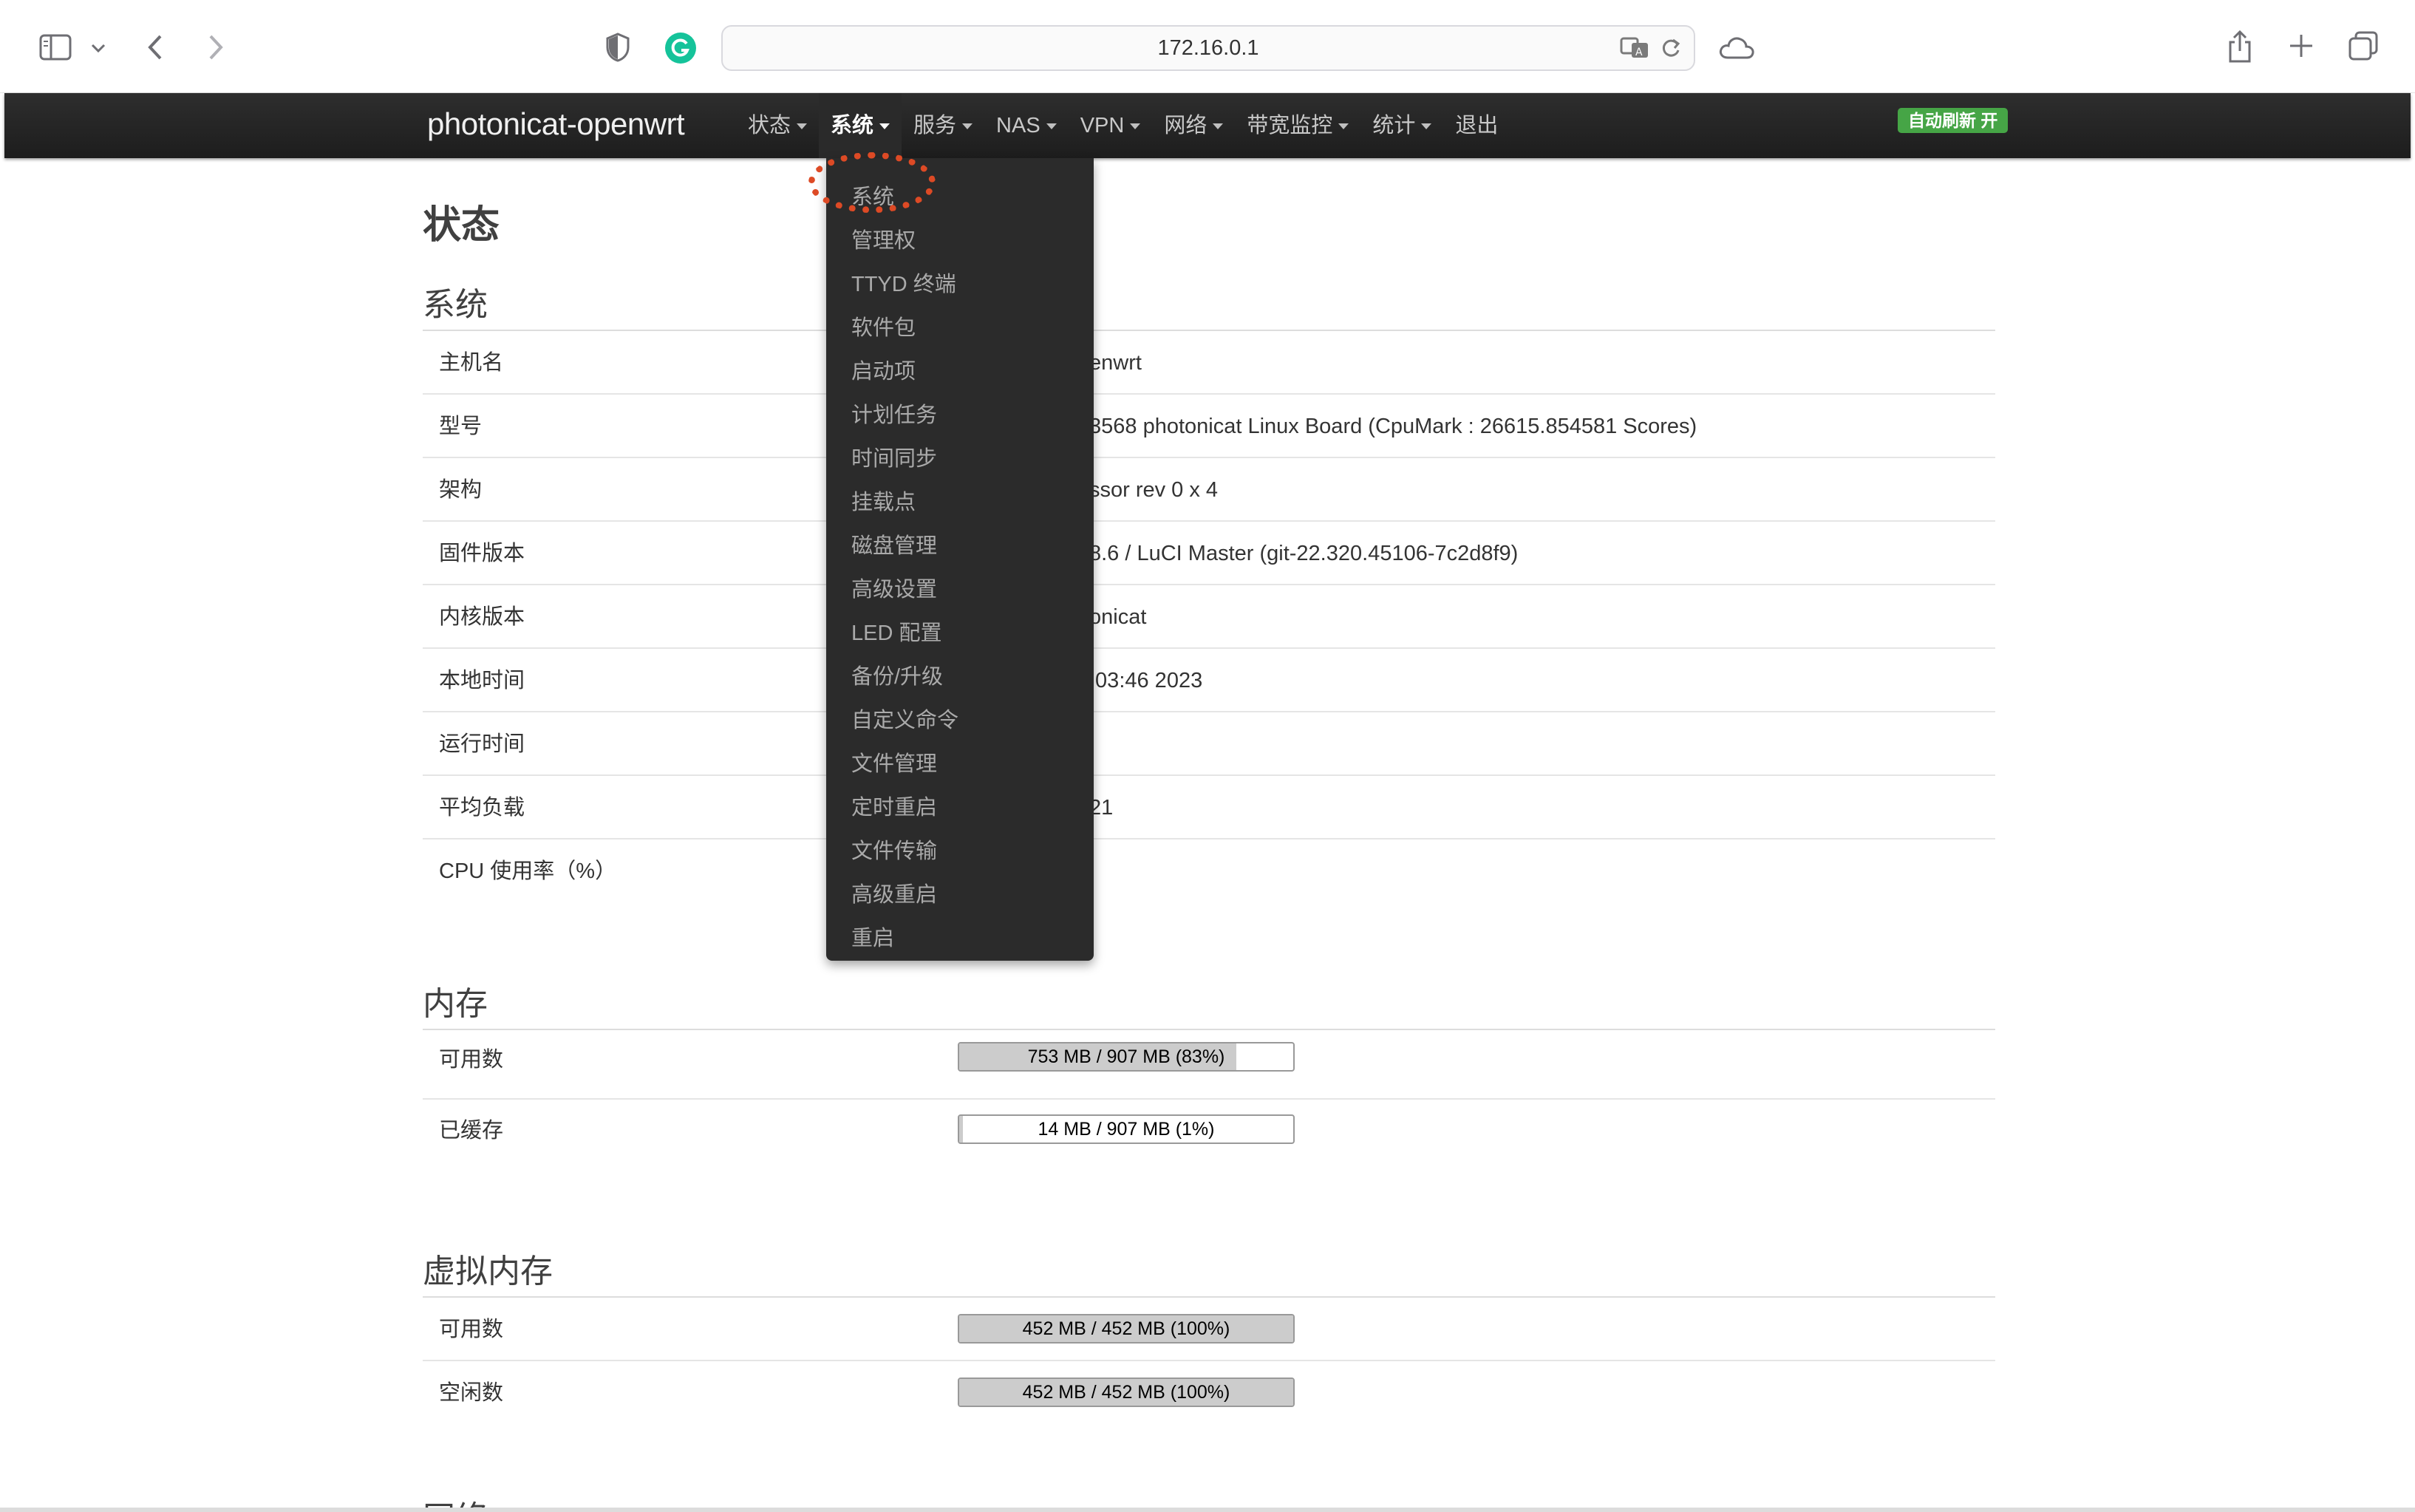  Describe the element at coordinates (155, 48) in the screenshot. I see `back-icon` at that location.